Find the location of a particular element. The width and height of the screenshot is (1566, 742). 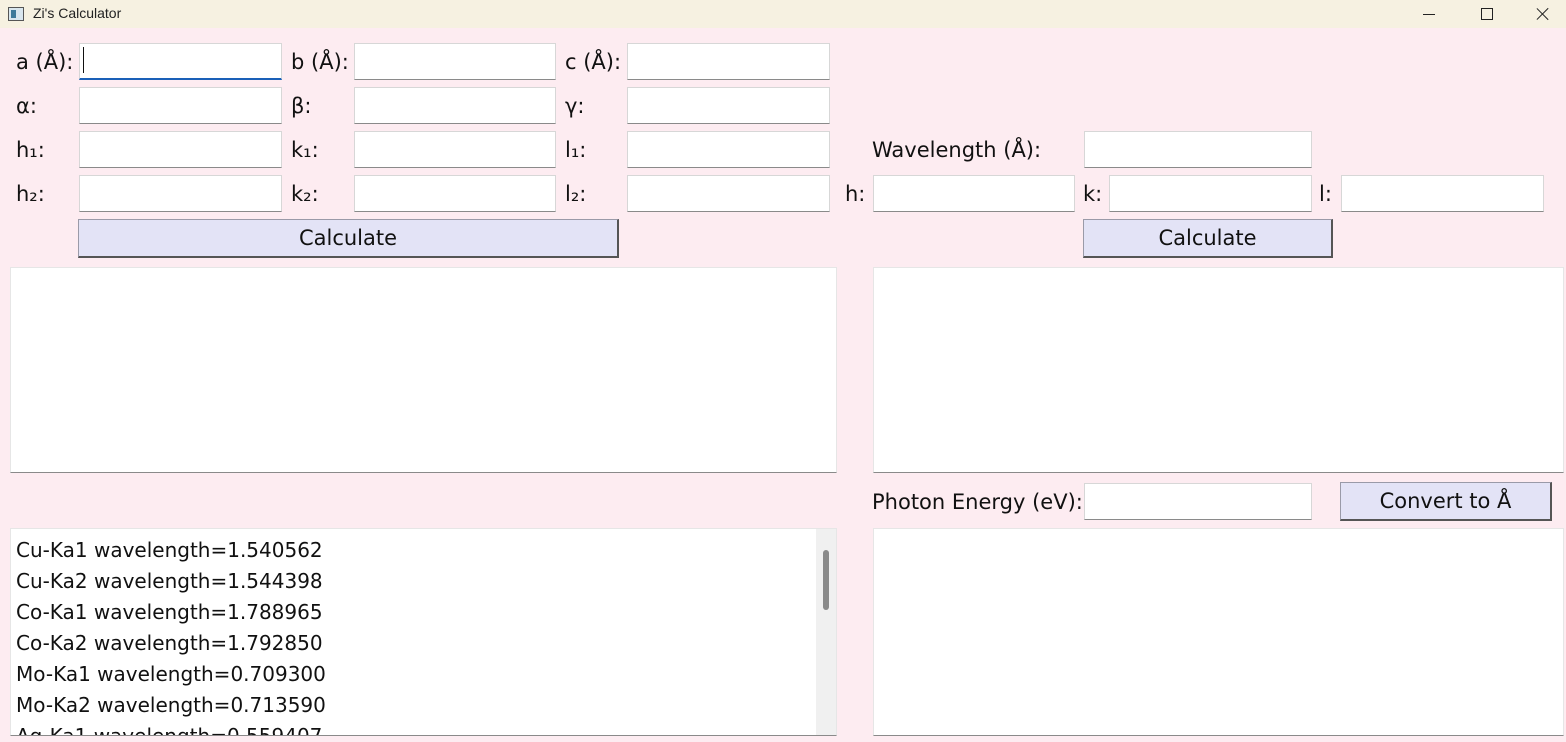

l-input is located at coordinates (1442, 193).